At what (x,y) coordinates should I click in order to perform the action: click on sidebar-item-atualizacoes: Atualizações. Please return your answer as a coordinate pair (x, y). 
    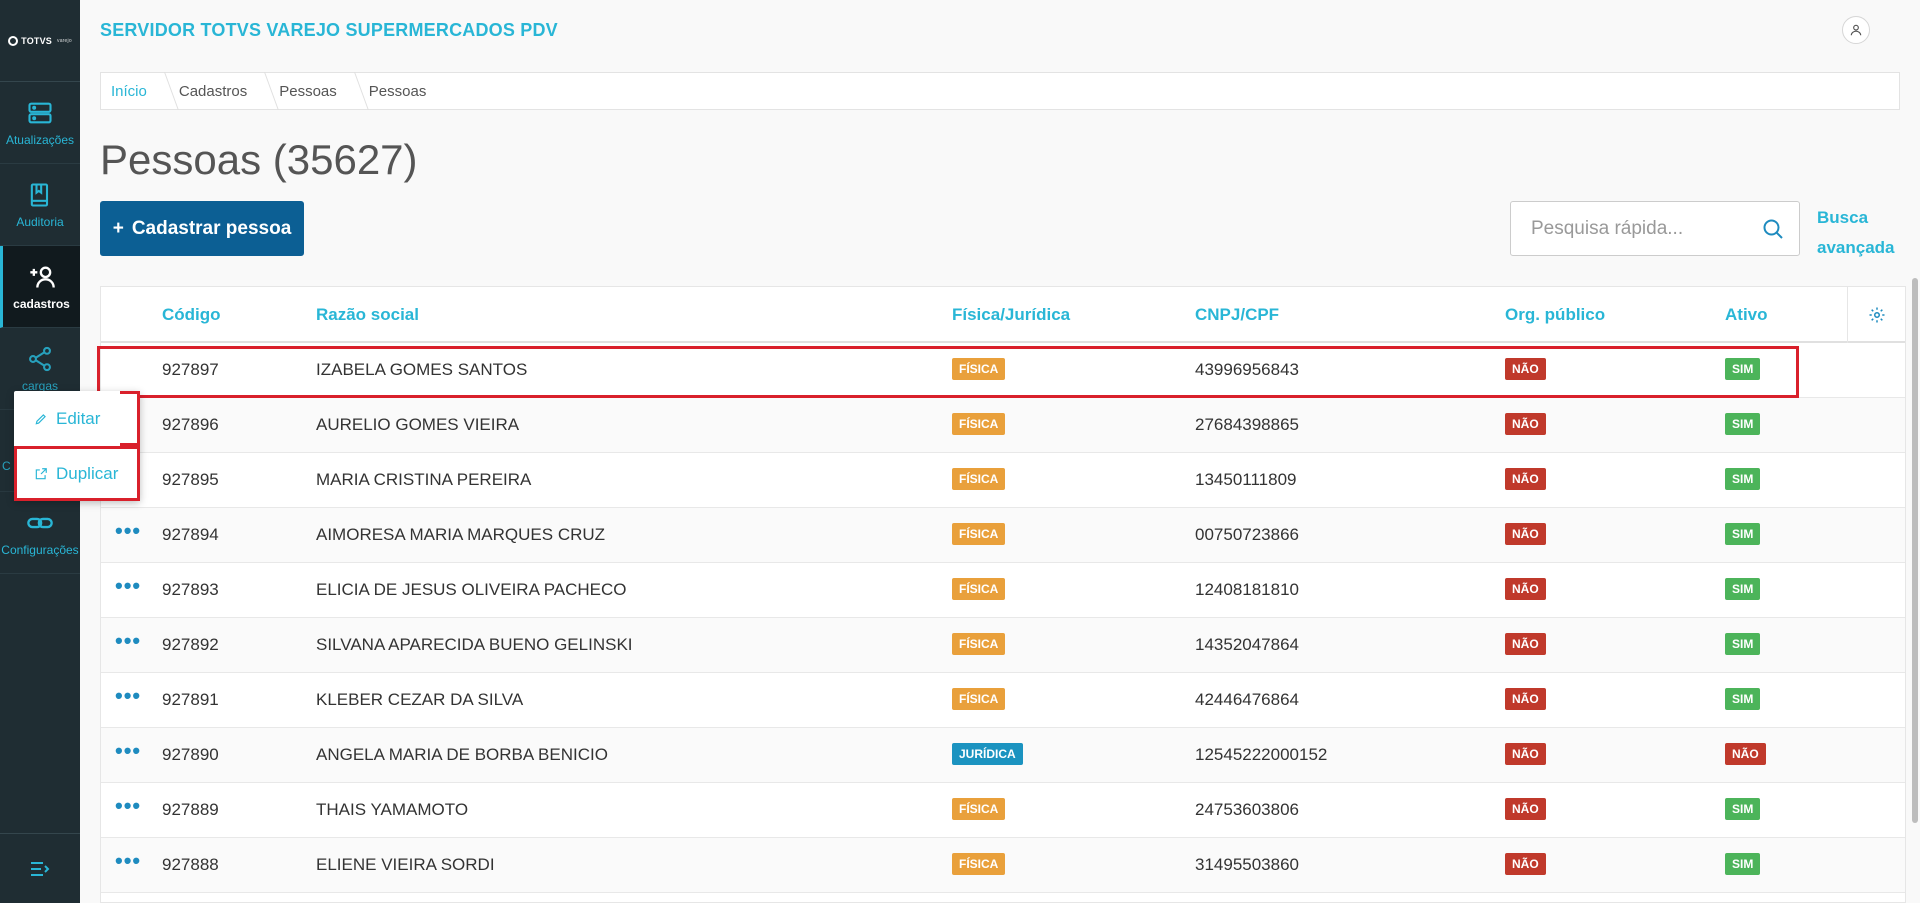
    Looking at the image, I should click on (40, 123).